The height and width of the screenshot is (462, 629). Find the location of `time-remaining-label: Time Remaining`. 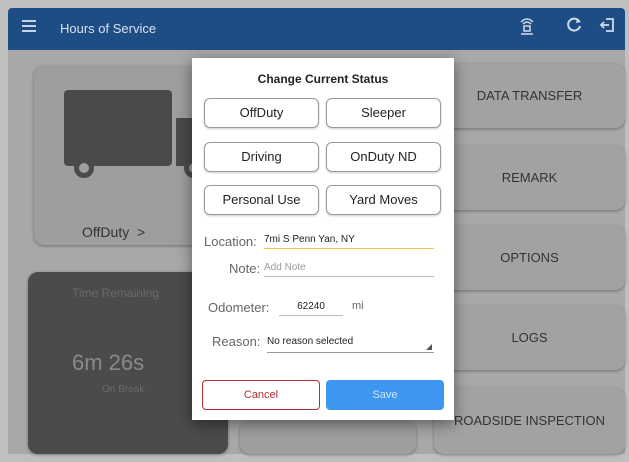

time-remaining-label: Time Remaining is located at coordinates (115, 293).